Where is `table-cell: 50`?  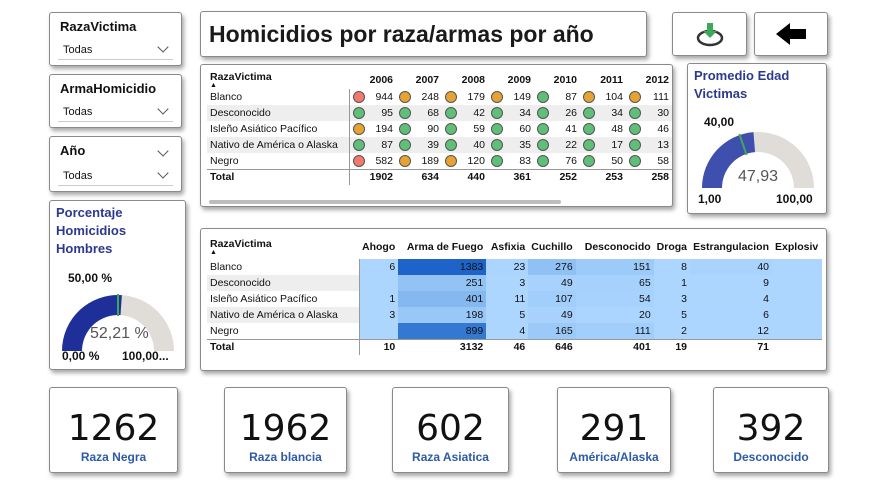
table-cell: 50 is located at coordinates (603, 161).